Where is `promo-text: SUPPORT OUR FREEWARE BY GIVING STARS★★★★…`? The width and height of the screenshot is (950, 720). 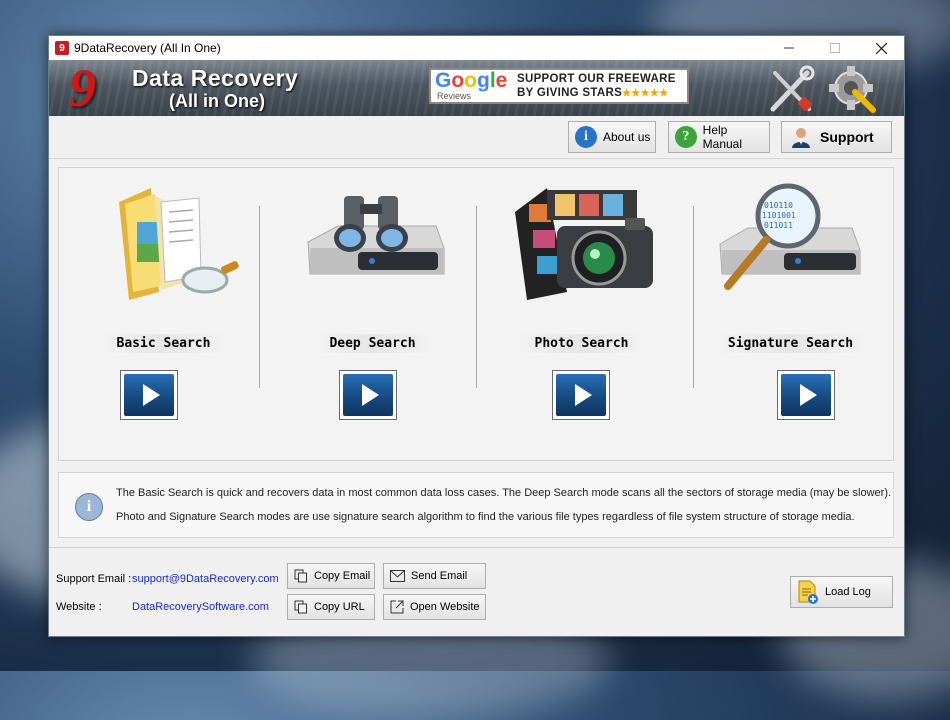
promo-text: SUPPORT OUR FREEWARE BY GIVING STARS★★★★… is located at coordinates (596, 86).